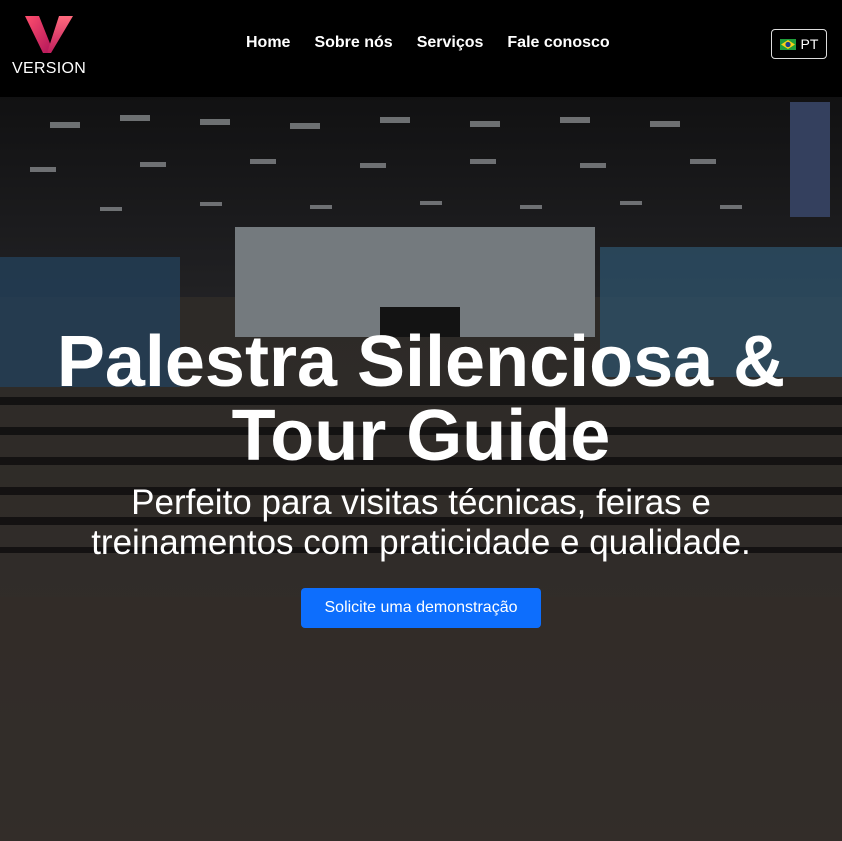 This screenshot has height=841, width=842. What do you see at coordinates (268, 43) in the screenshot?
I see `nav-home: Home` at bounding box center [268, 43].